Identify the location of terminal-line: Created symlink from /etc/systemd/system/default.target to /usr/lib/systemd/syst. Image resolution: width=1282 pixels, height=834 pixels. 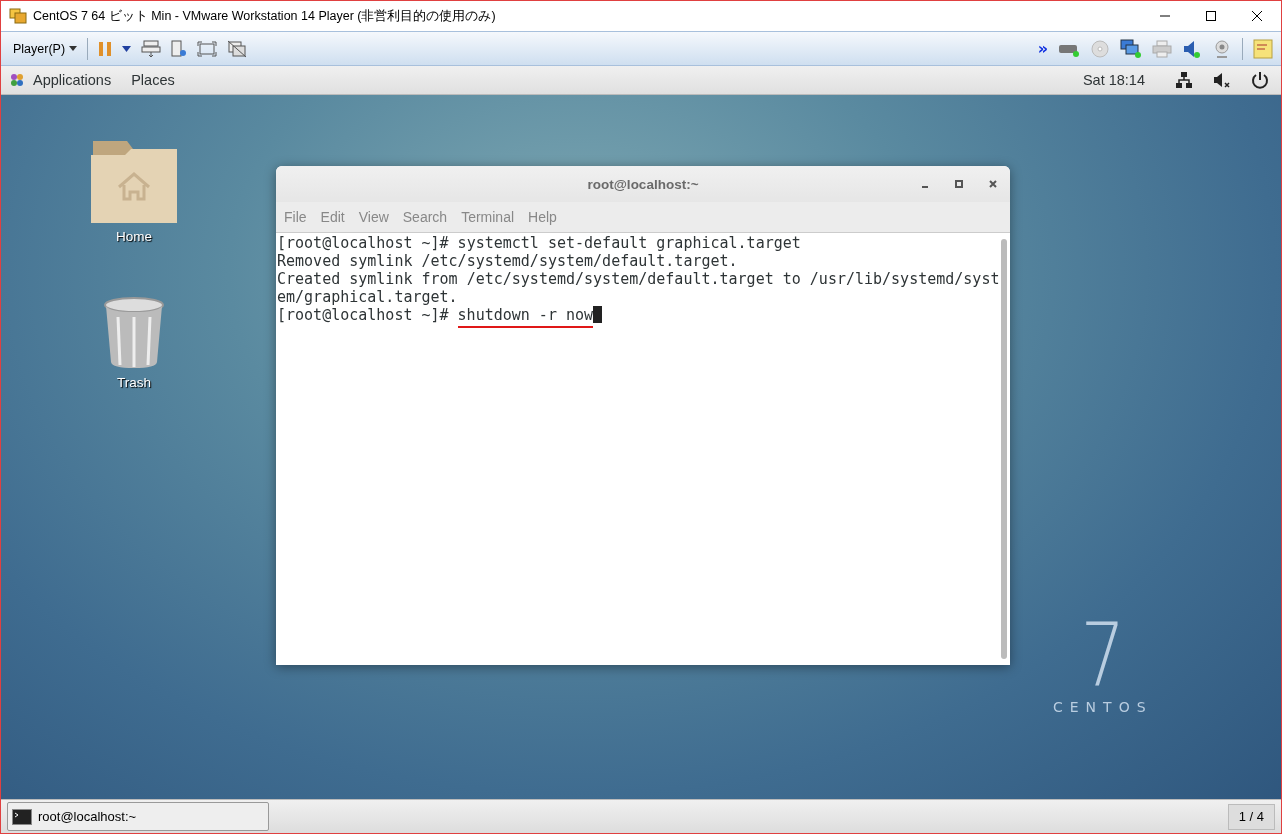
(637, 279).